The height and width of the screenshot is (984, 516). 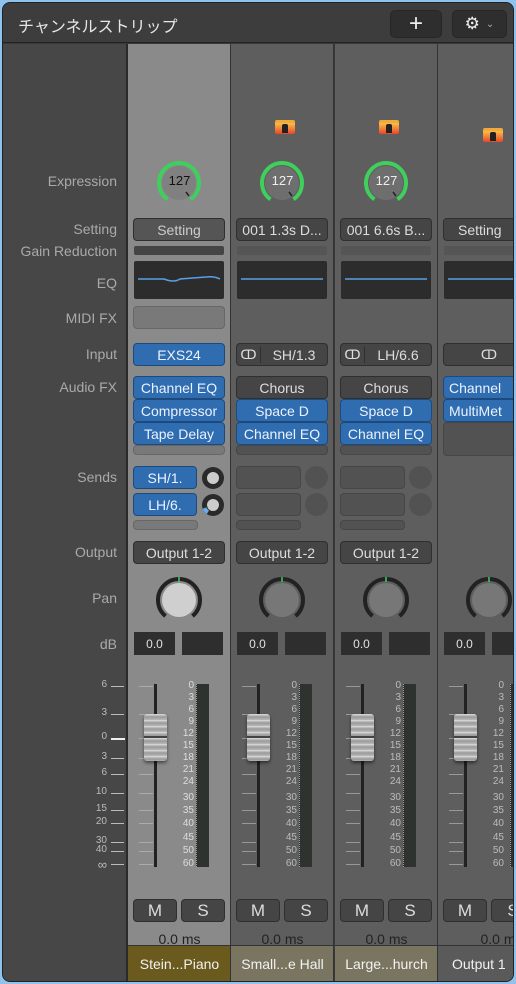 What do you see at coordinates (165, 504) in the screenshot?
I see `send-slot: LH/6.` at bounding box center [165, 504].